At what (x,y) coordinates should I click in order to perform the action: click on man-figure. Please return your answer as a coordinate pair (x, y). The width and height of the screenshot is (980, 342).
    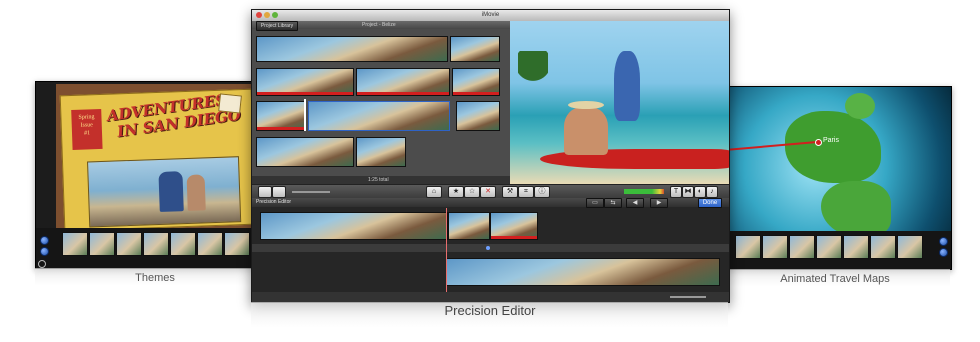
    Looking at the image, I should click on (586, 131).